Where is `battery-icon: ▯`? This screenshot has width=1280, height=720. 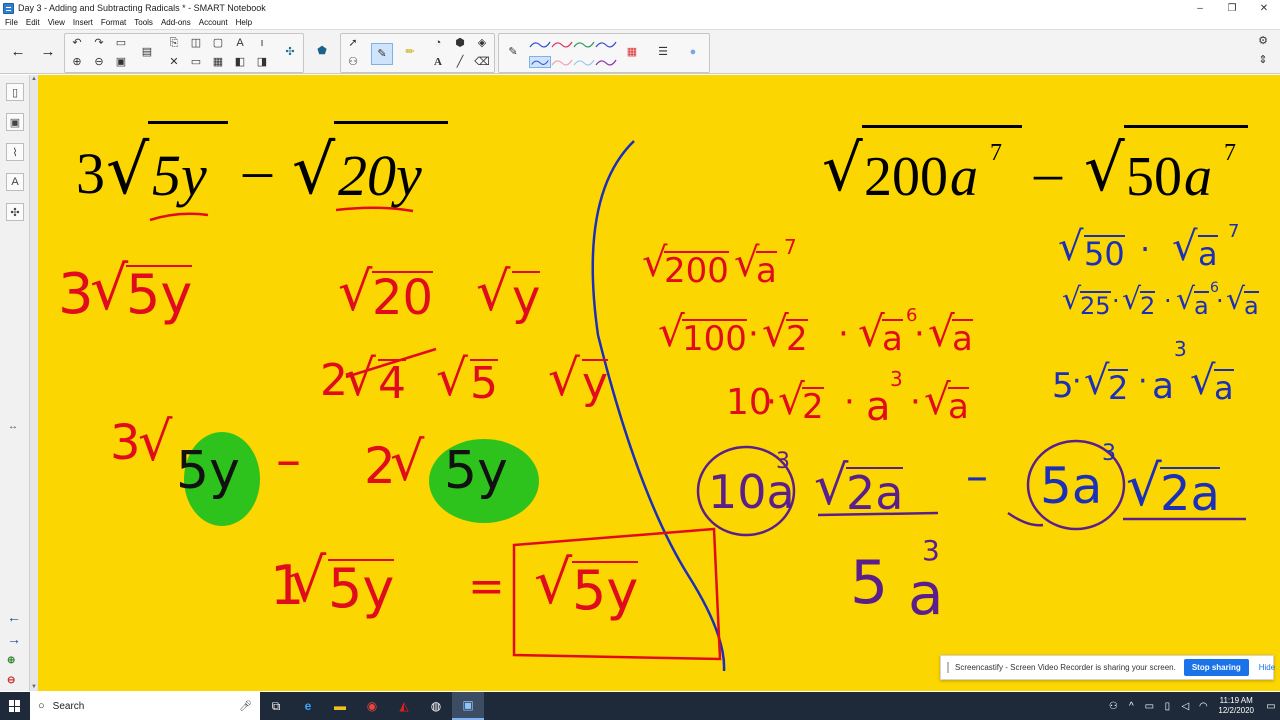
battery-icon: ▯ is located at coordinates (1167, 706).